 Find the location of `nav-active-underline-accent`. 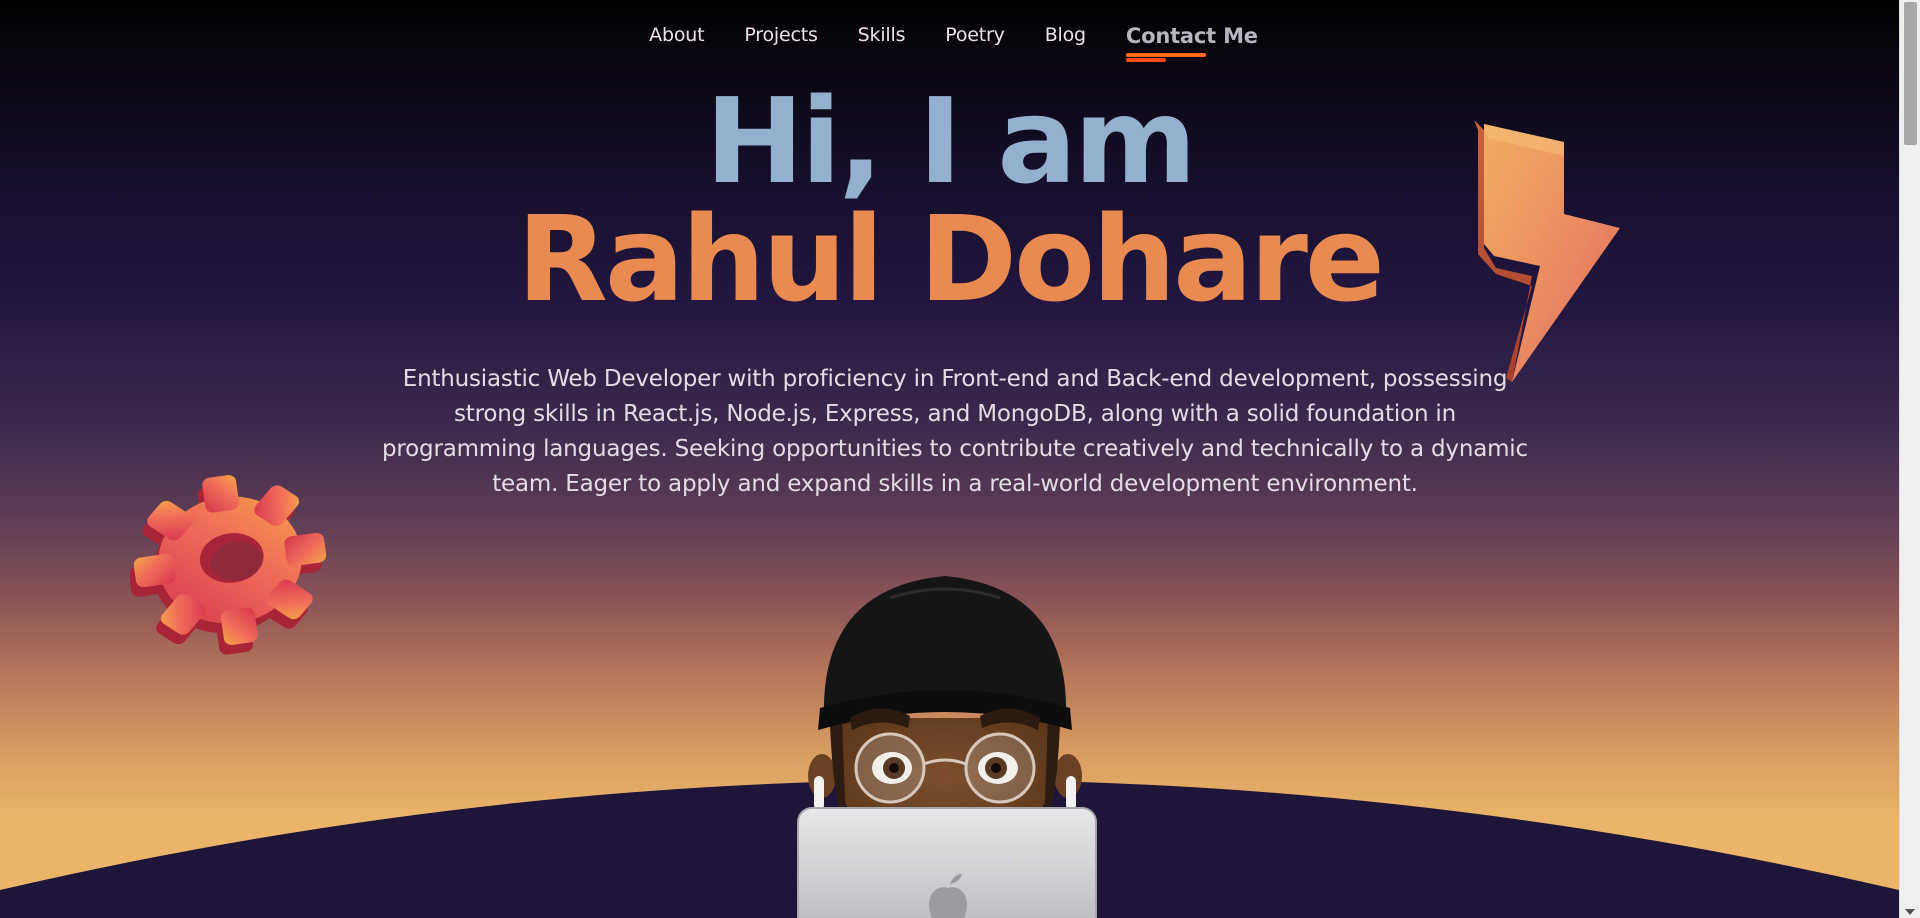

nav-active-underline-accent is located at coordinates (1145, 60).